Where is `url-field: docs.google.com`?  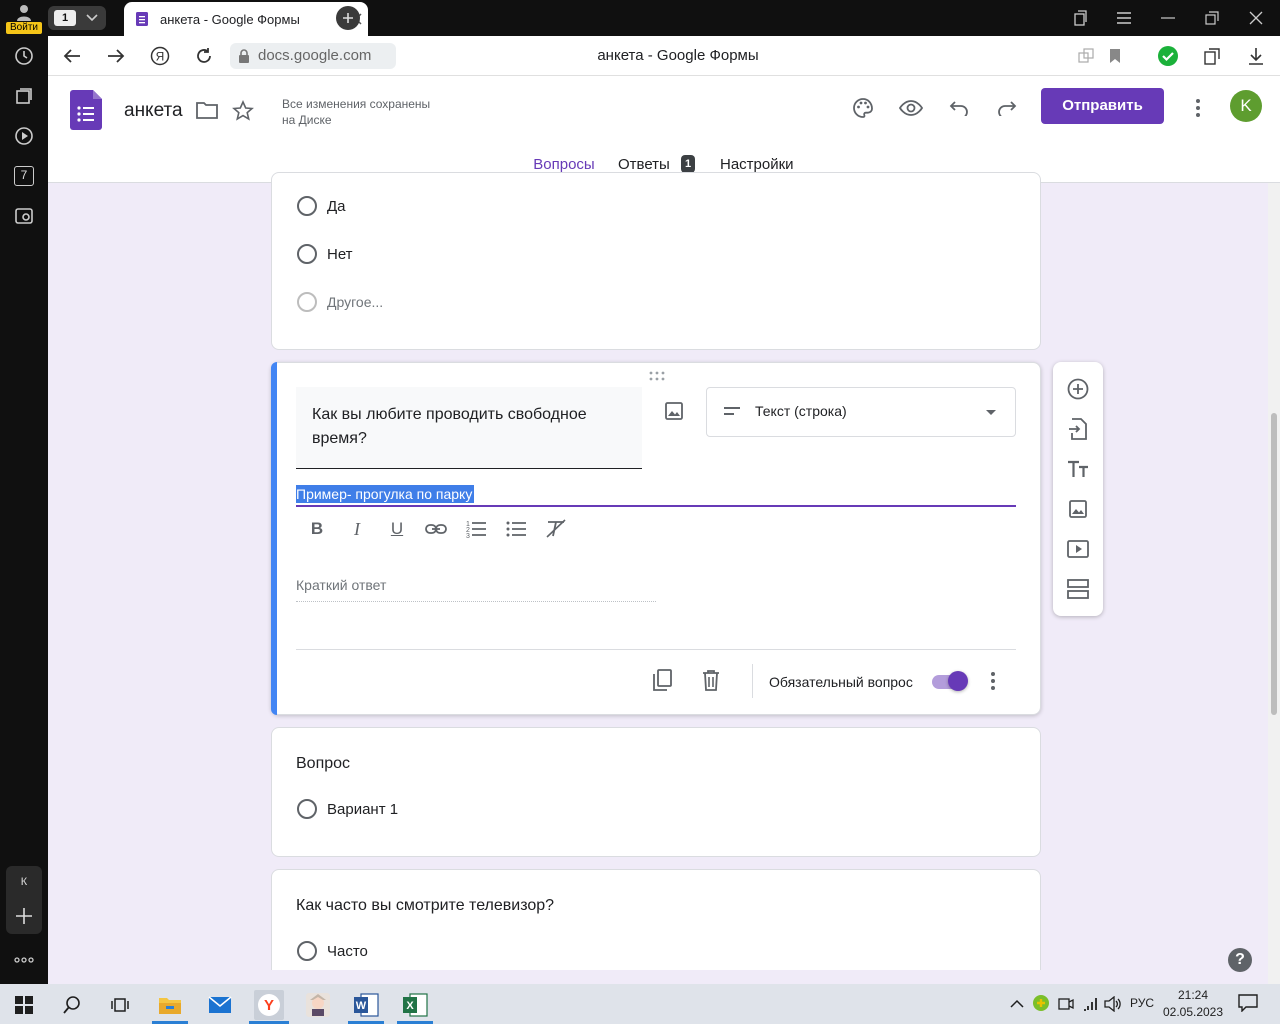
url-field: docs.google.com is located at coordinates (313, 56).